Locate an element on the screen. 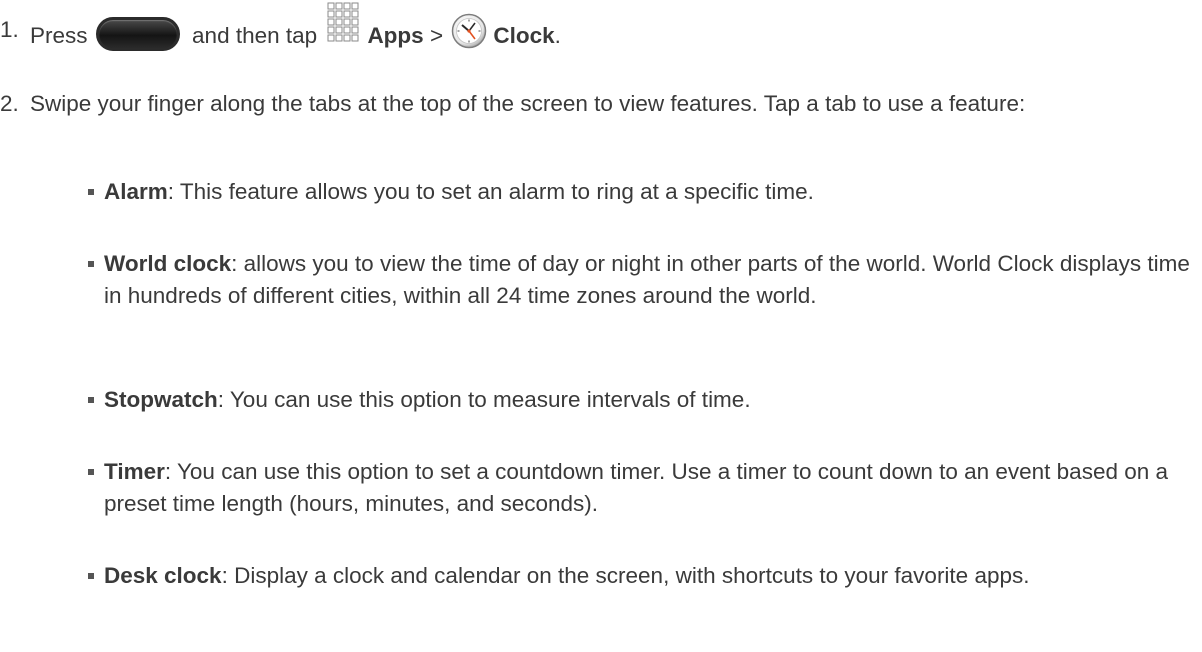 This screenshot has width=1202, height=652. feature-name: Desk clock is located at coordinates (163, 575).